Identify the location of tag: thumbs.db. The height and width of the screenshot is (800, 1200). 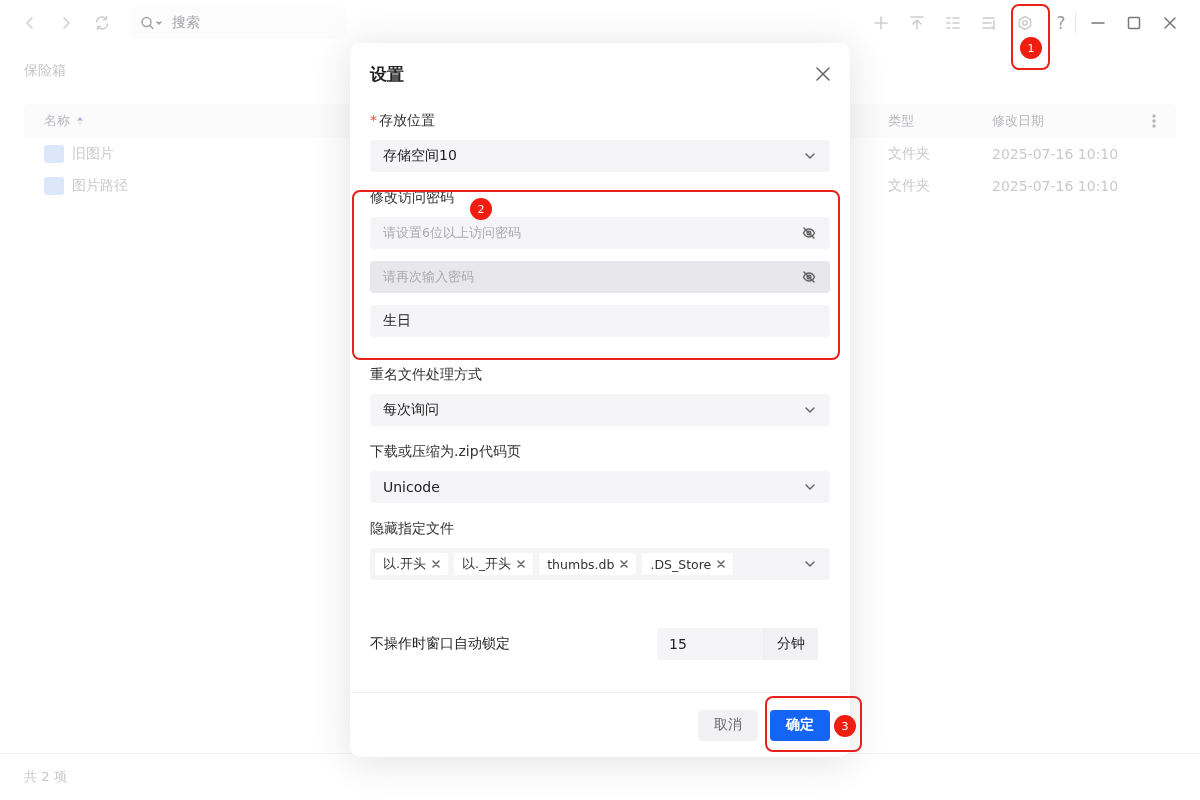
(588, 564).